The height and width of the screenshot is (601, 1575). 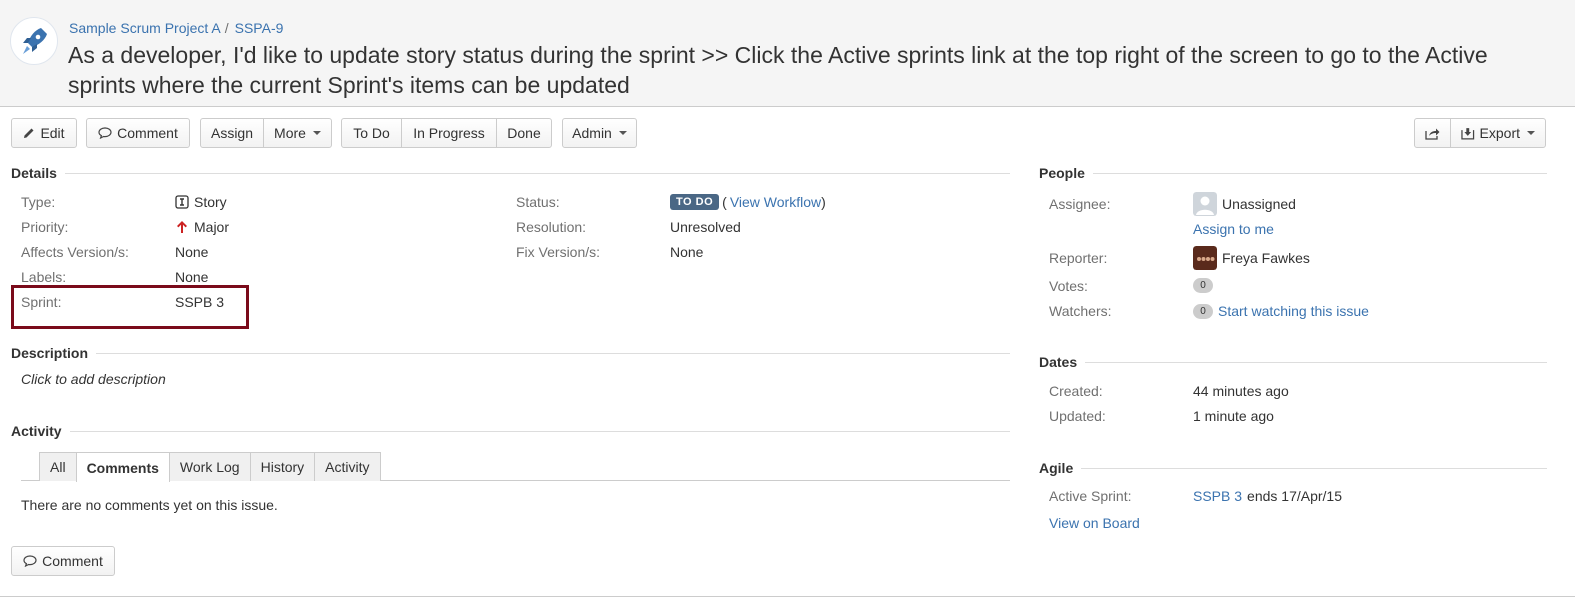 I want to click on description-placeholder: Click to add description, so click(x=93, y=379).